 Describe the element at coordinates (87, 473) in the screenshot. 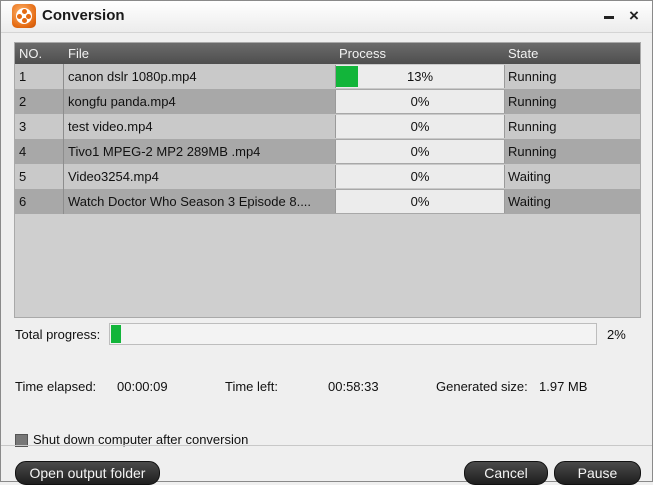

I see `open-output-folder-button: Open output folder` at that location.